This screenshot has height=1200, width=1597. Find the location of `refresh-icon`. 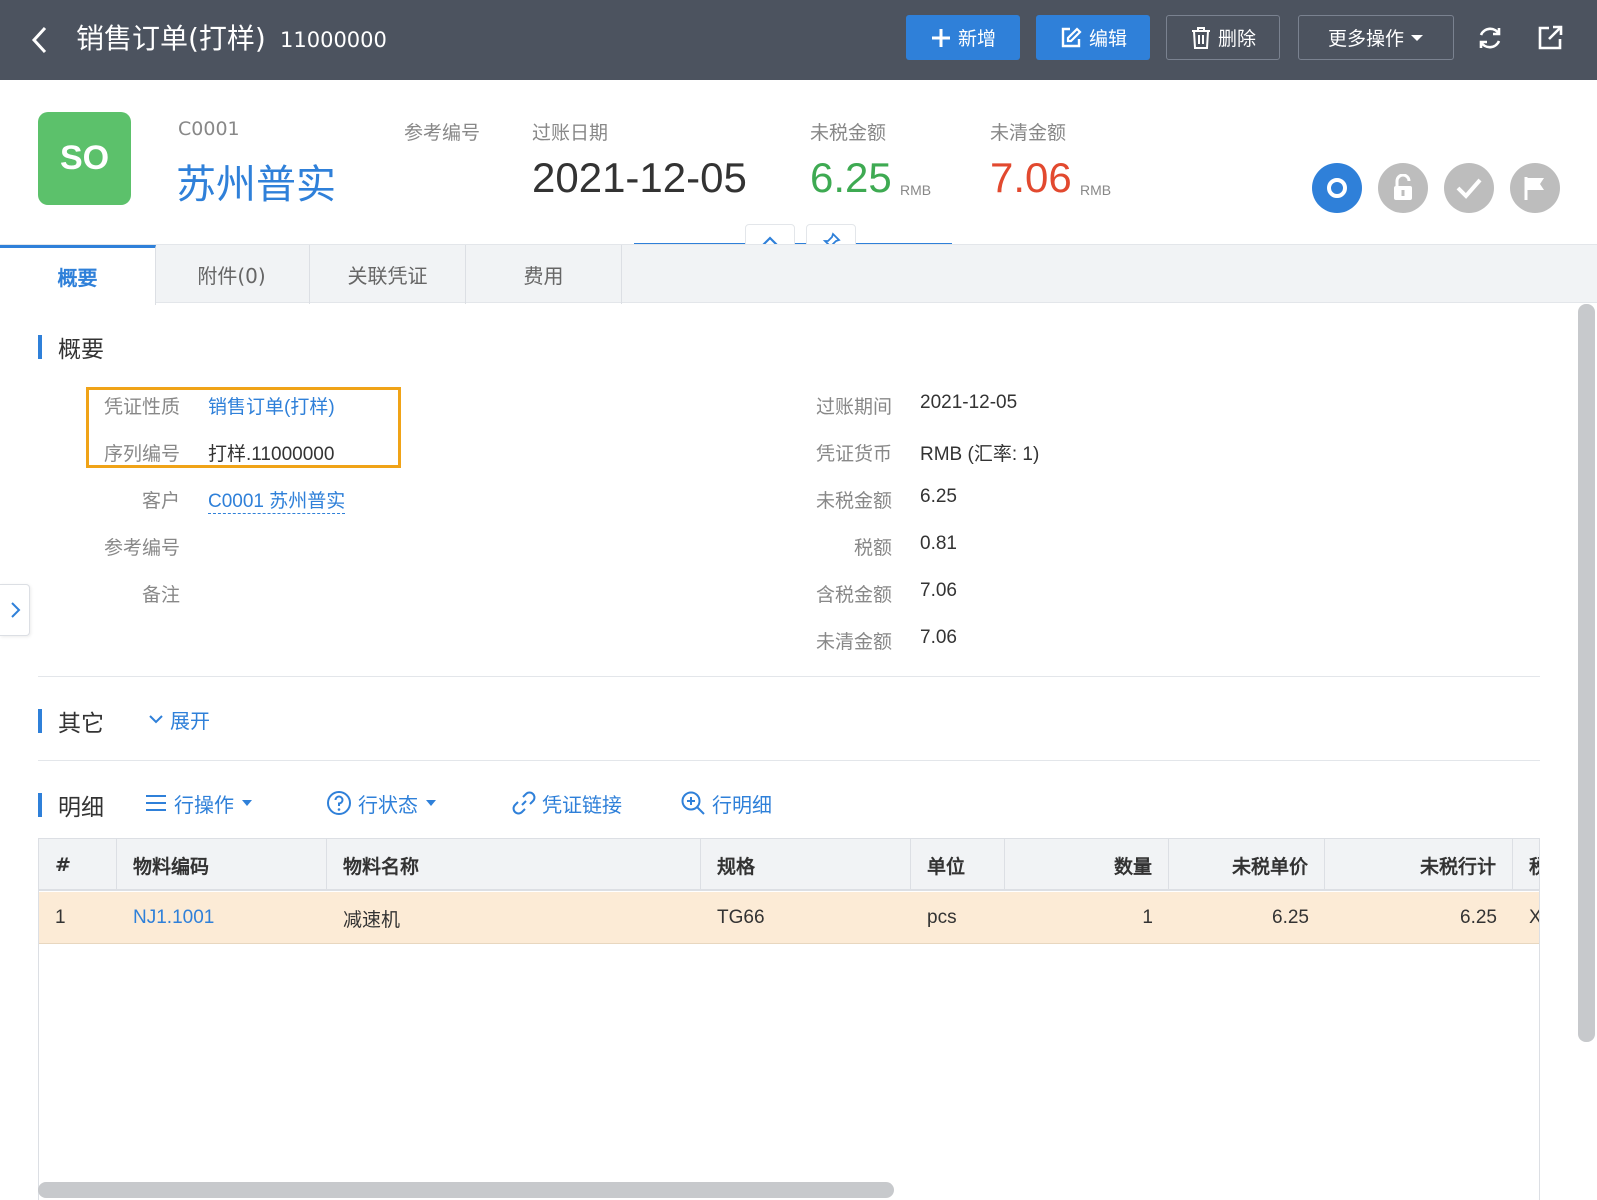

refresh-icon is located at coordinates (1490, 38).